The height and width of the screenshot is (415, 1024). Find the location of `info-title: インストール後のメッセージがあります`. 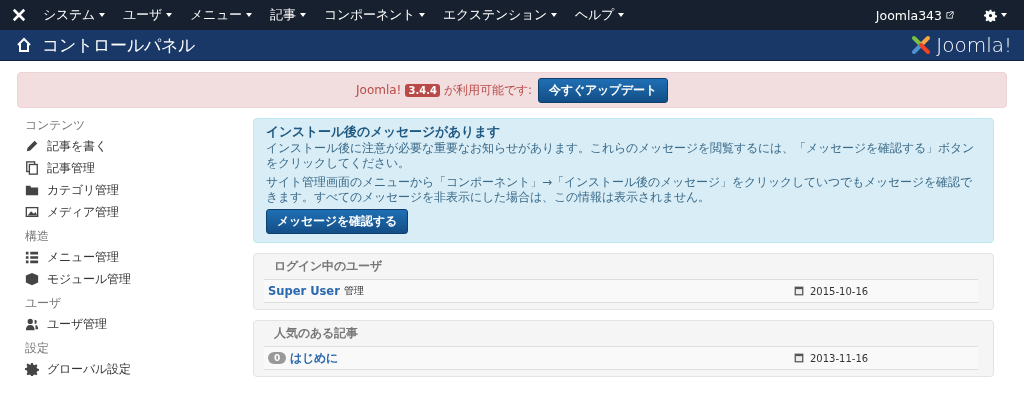

info-title: インストール後のメッセージがあります is located at coordinates (383, 132).